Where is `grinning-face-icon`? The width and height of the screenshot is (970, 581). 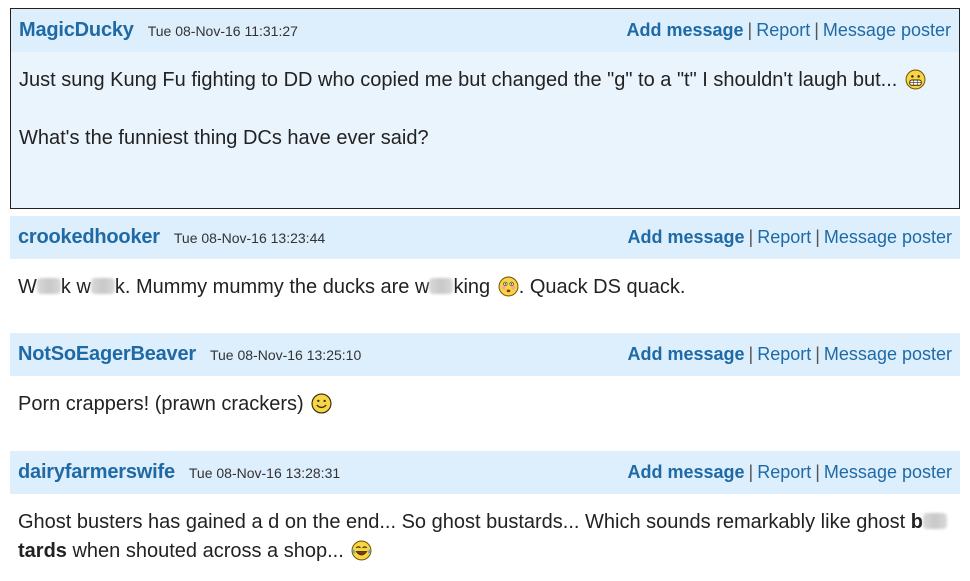 grinning-face-icon is located at coordinates (915, 79).